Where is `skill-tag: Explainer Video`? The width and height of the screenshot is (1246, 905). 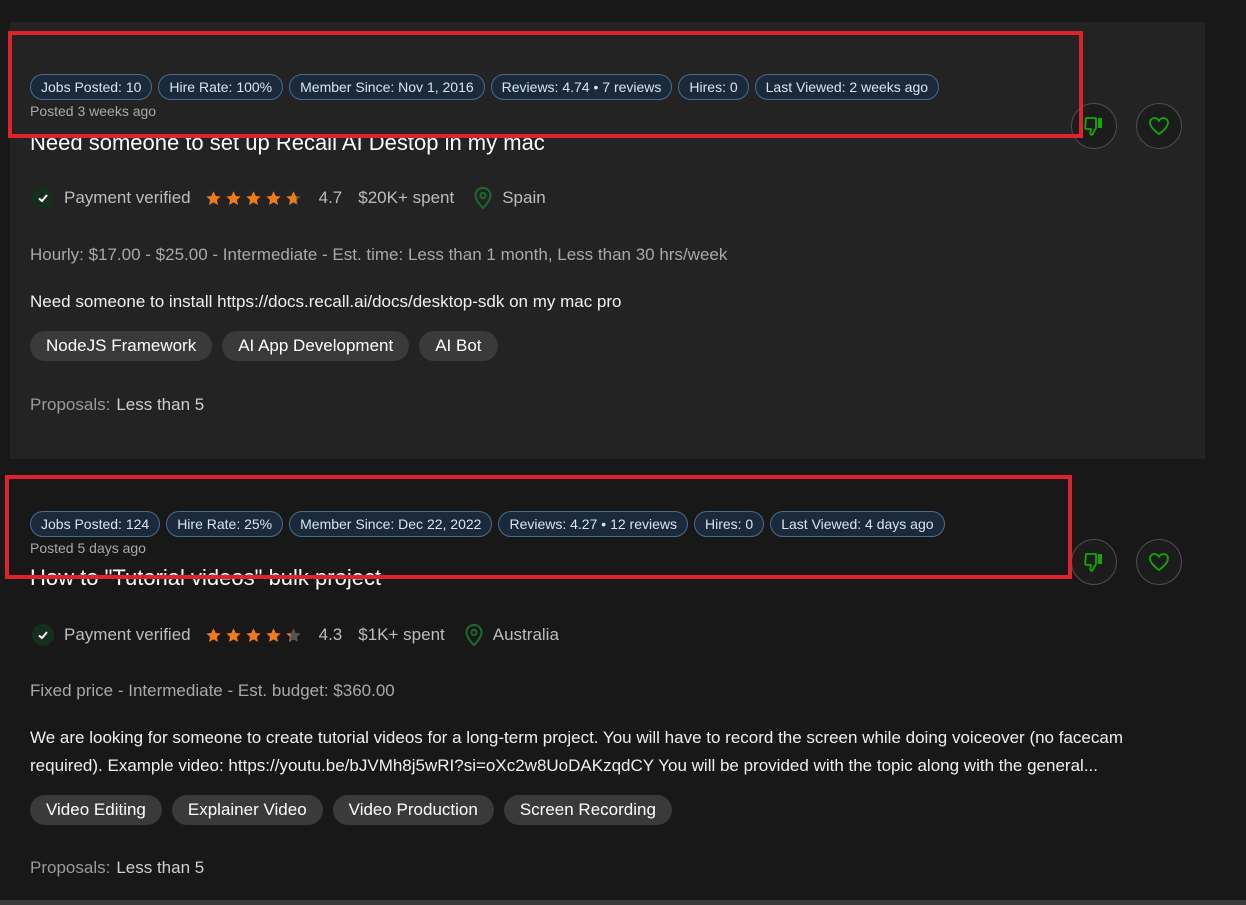
skill-tag: Explainer Video is located at coordinates (247, 810).